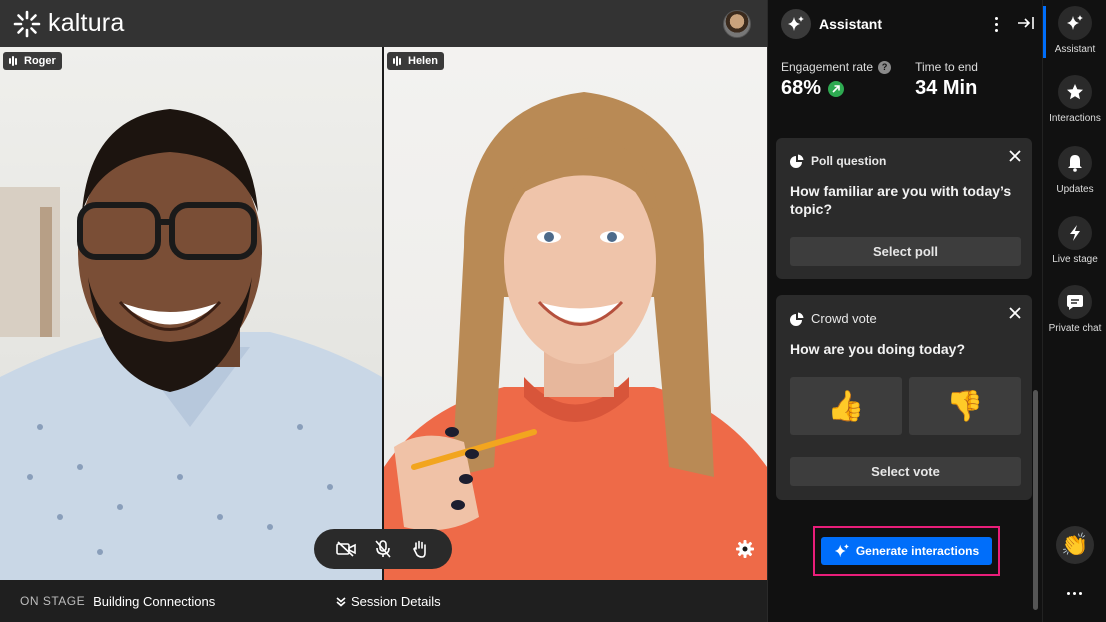 The width and height of the screenshot is (1106, 622). What do you see at coordinates (1075, 259) in the screenshot?
I see `rail-label: Live stage` at bounding box center [1075, 259].